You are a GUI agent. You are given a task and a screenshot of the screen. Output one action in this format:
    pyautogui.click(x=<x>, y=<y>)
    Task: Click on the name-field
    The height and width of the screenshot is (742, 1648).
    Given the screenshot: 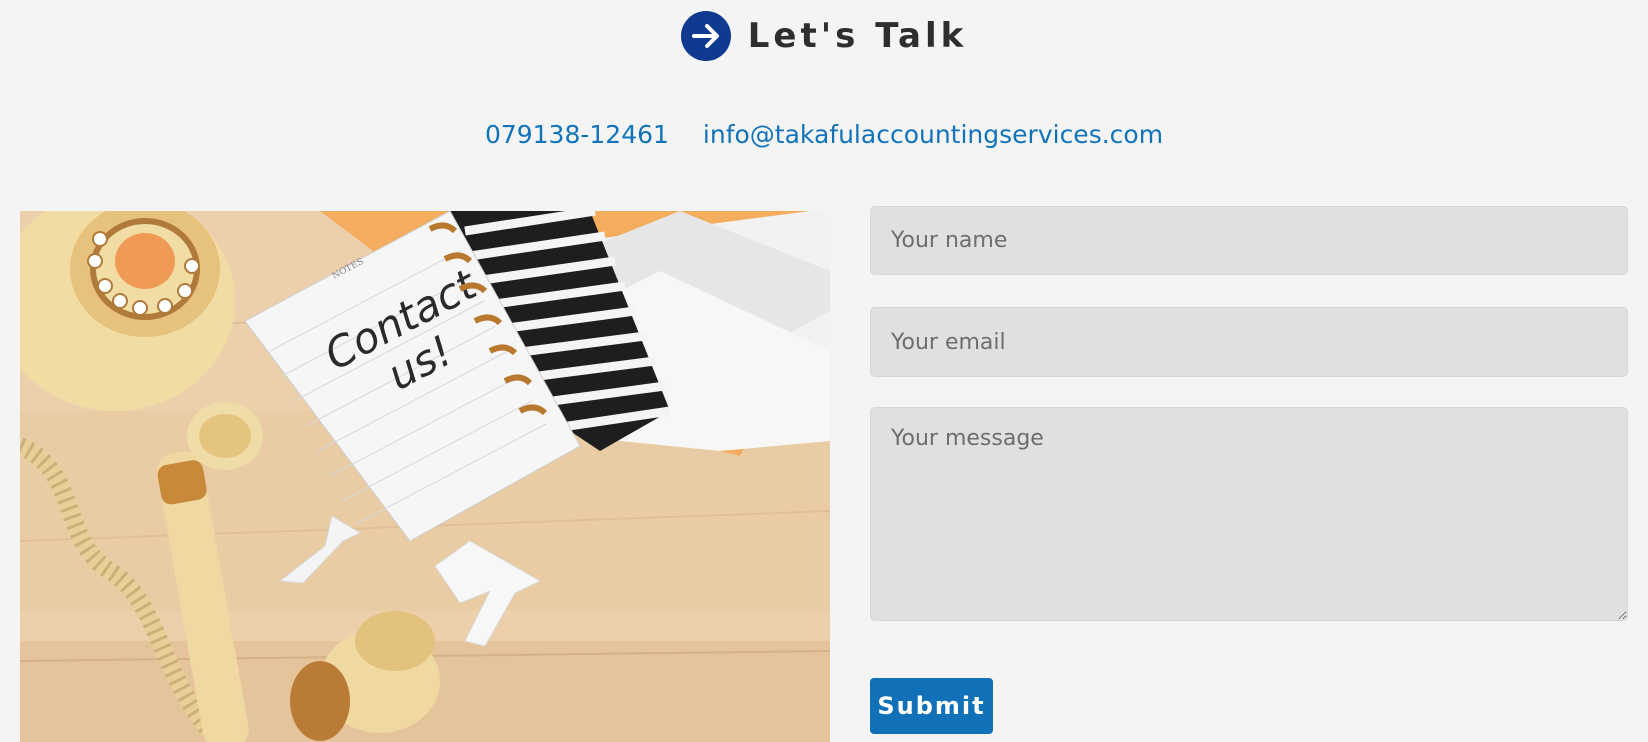 What is the action you would take?
    pyautogui.click(x=1249, y=240)
    